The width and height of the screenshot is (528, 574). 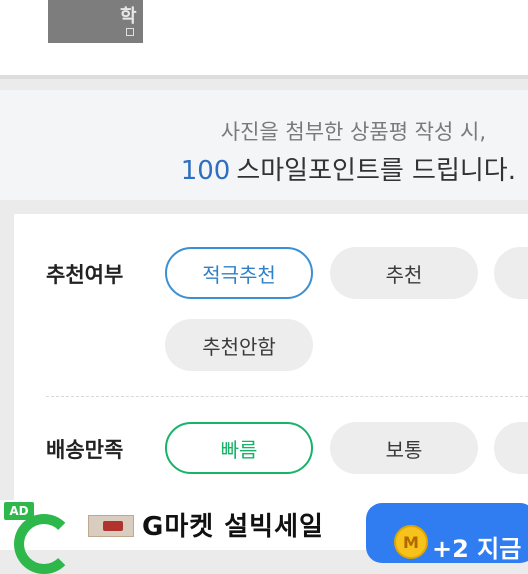 What do you see at coordinates (239, 345) in the screenshot?
I see `recommend-option-not: 추천안함` at bounding box center [239, 345].